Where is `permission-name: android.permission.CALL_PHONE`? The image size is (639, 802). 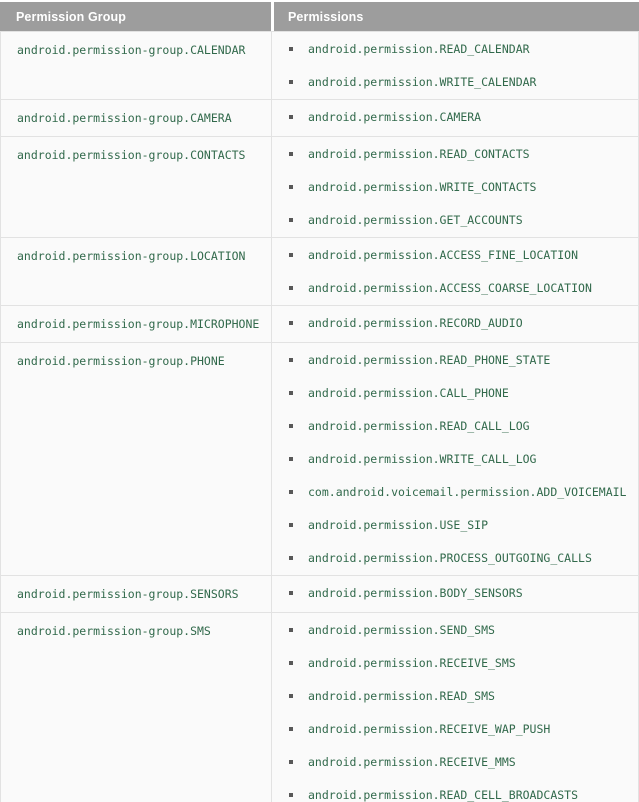
permission-name: android.permission.CALL_PHONE is located at coordinates (408, 393).